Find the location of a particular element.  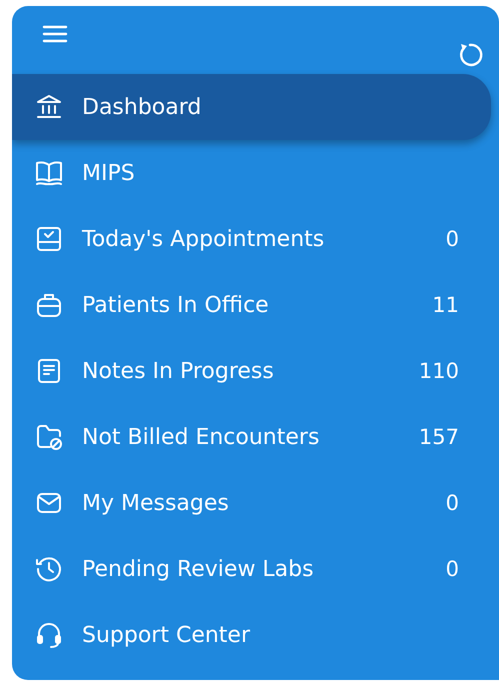

item-label: MIPS is located at coordinates (109, 173).